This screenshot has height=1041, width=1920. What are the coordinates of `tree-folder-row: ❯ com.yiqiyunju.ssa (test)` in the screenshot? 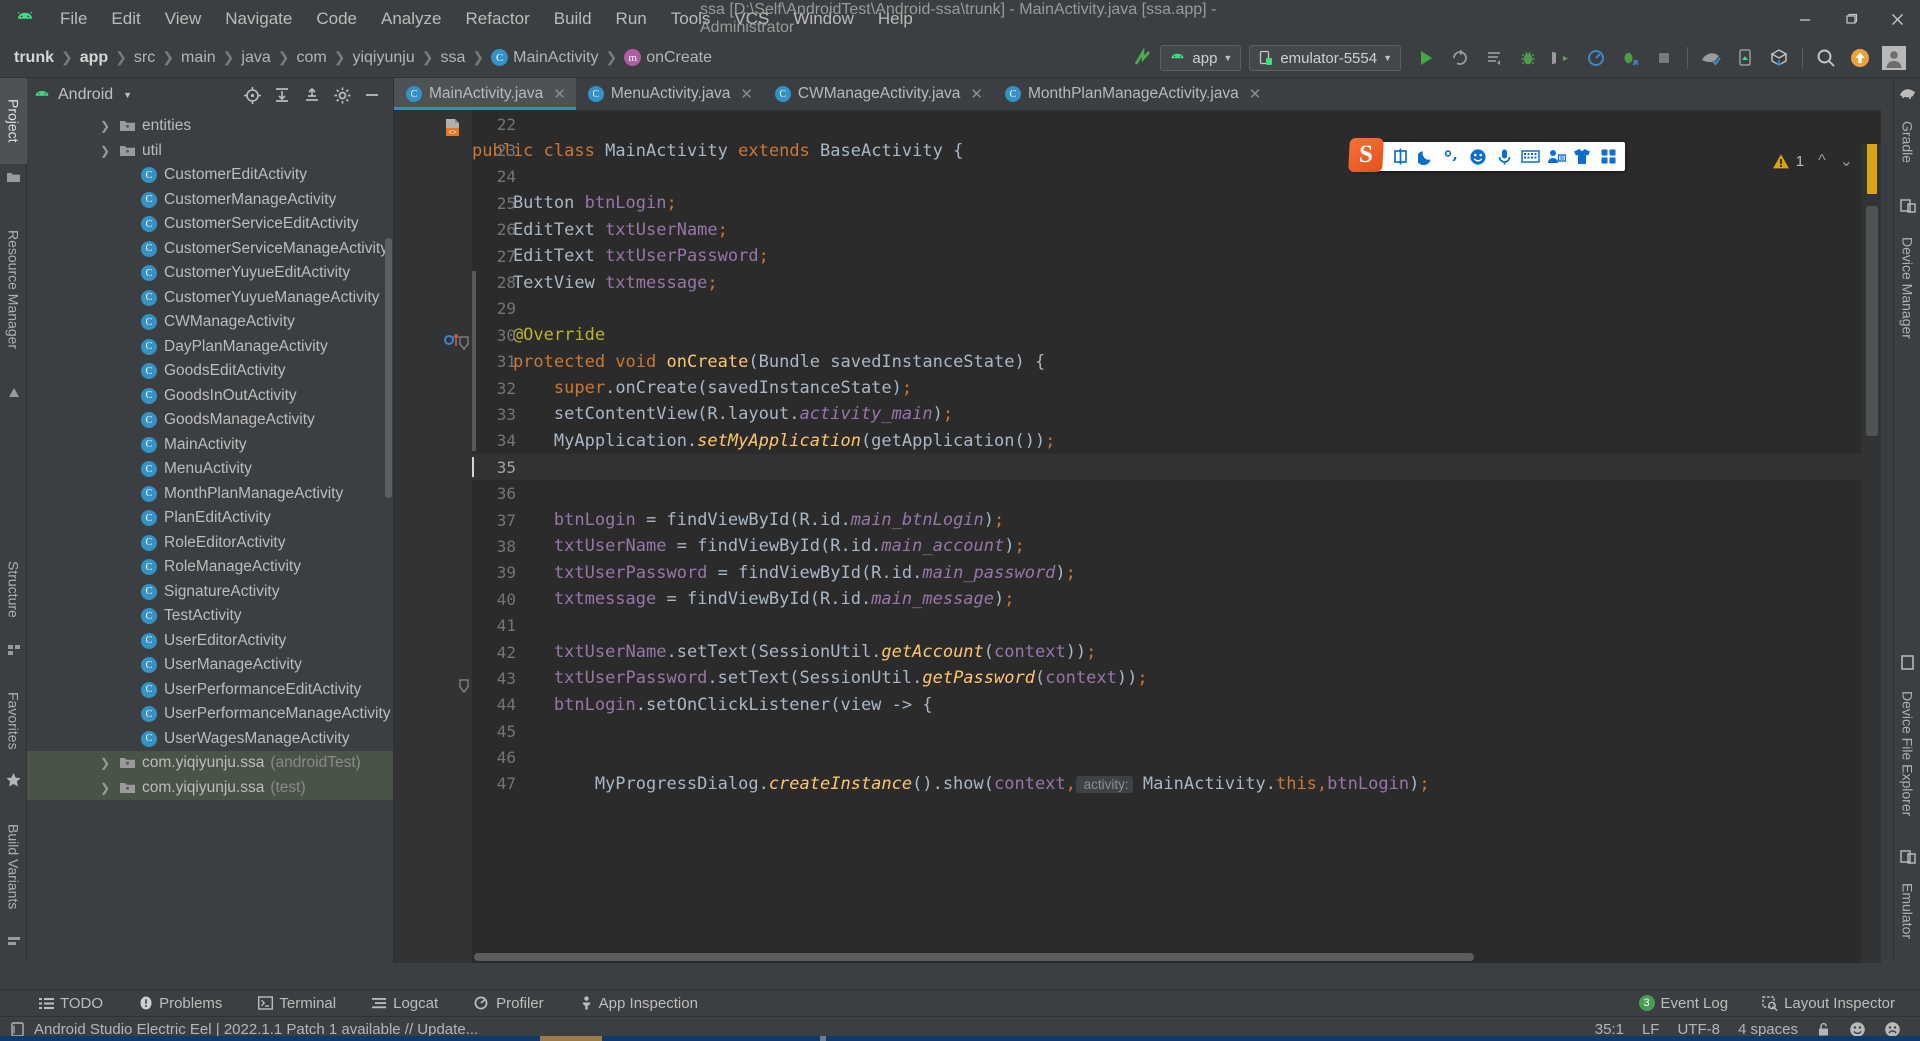 It's located at (210, 787).